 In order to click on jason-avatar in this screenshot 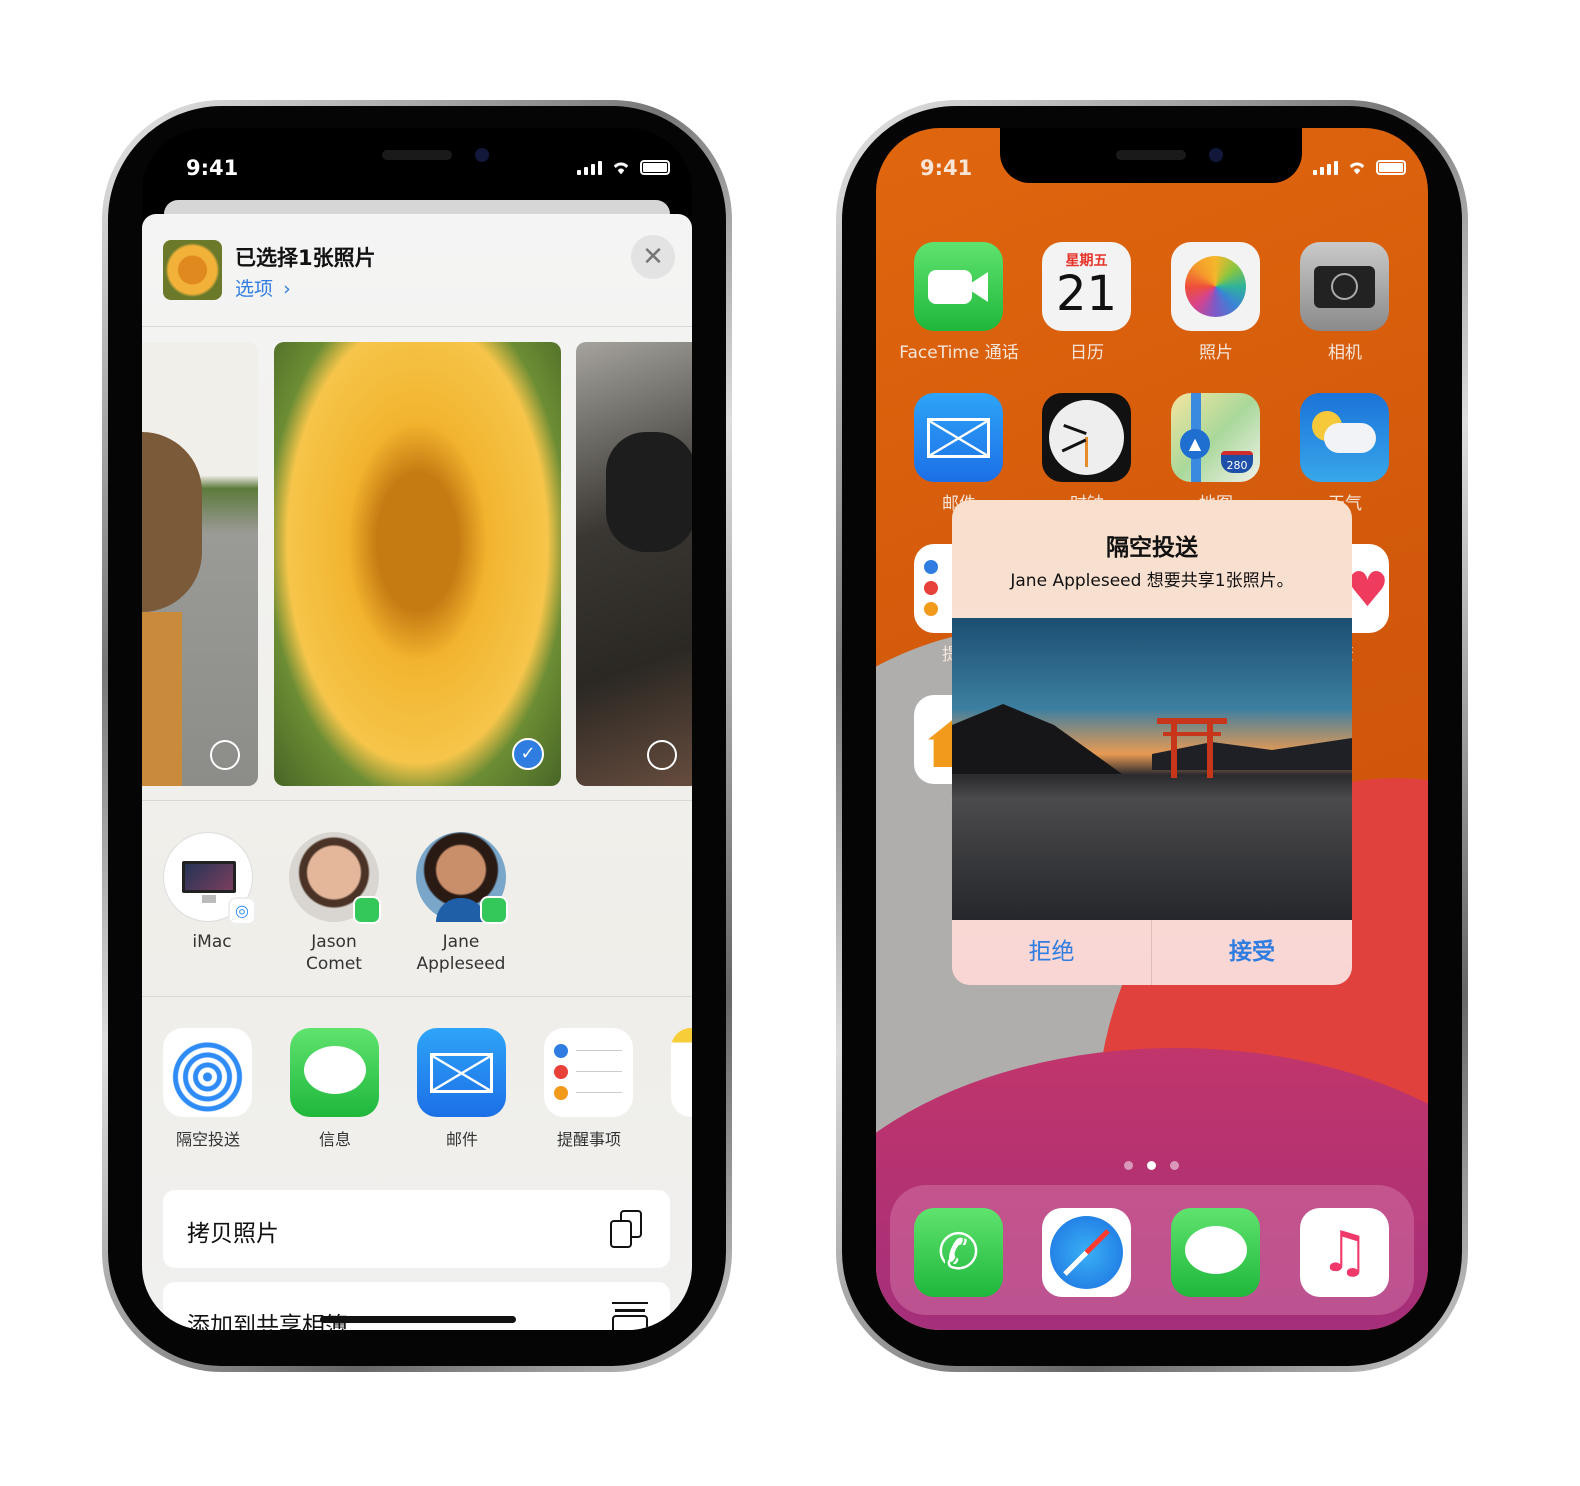, I will do `click(335, 878)`.